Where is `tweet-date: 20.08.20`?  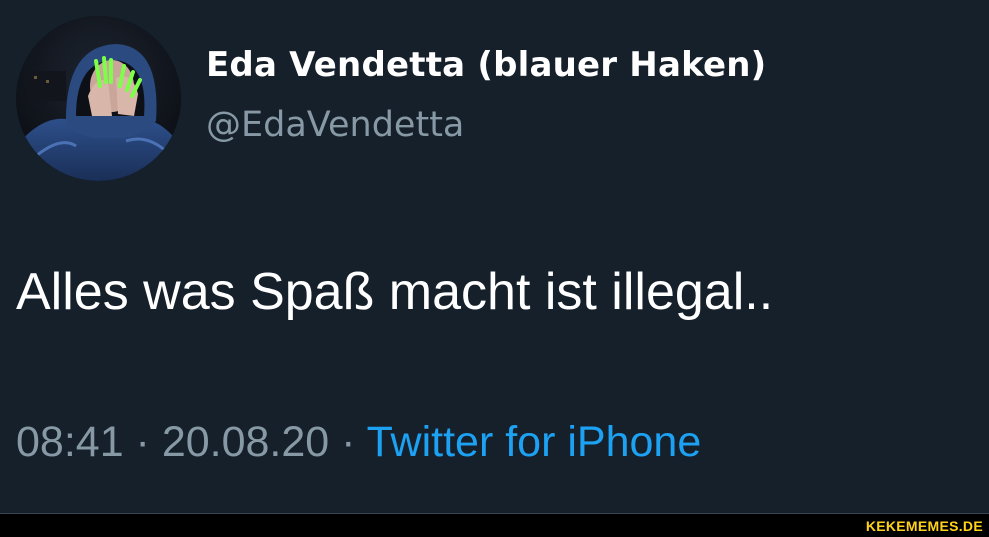
tweet-date: 20.08.20 is located at coordinates (245, 442).